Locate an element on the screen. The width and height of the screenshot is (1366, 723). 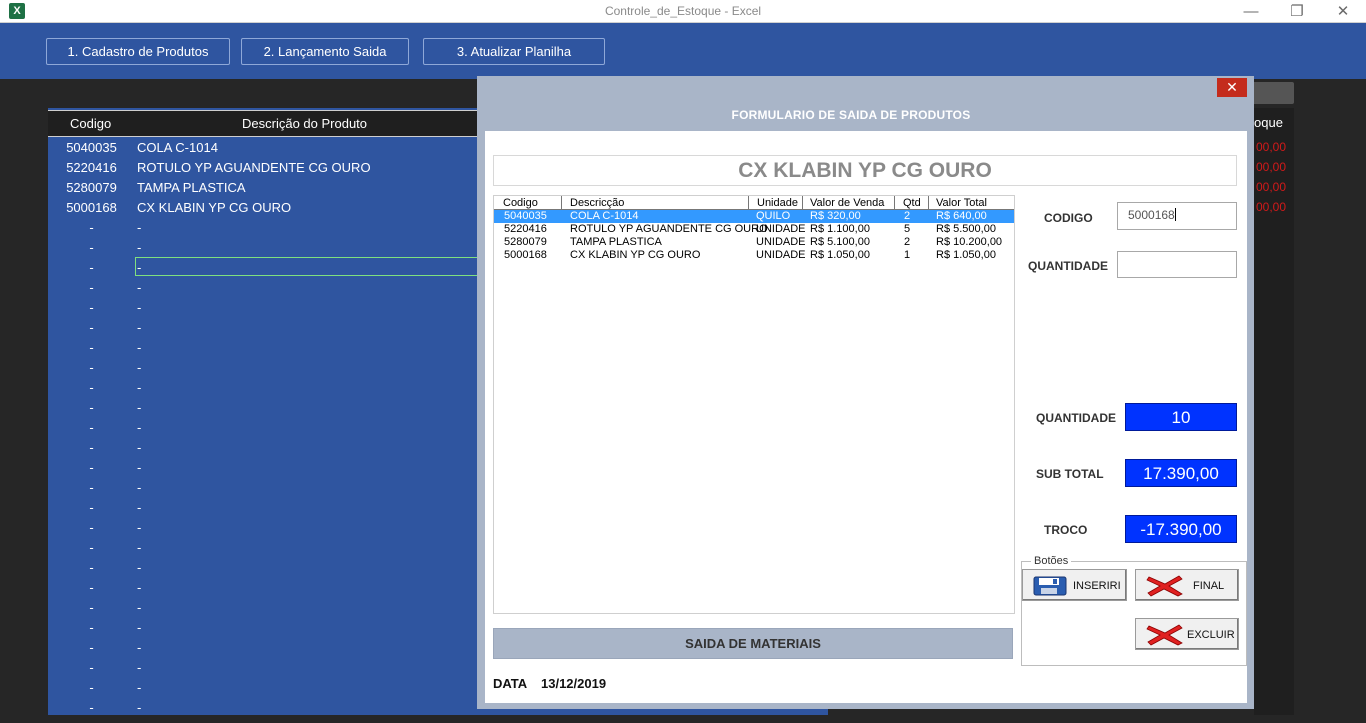
cell-descricao: CX KLABIN YP CG OURO is located at coordinates (214, 207).